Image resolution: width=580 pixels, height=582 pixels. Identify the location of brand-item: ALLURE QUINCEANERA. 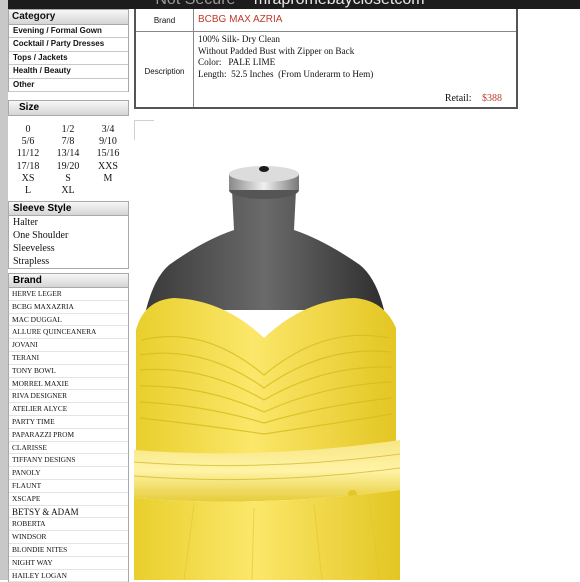
(68, 333).